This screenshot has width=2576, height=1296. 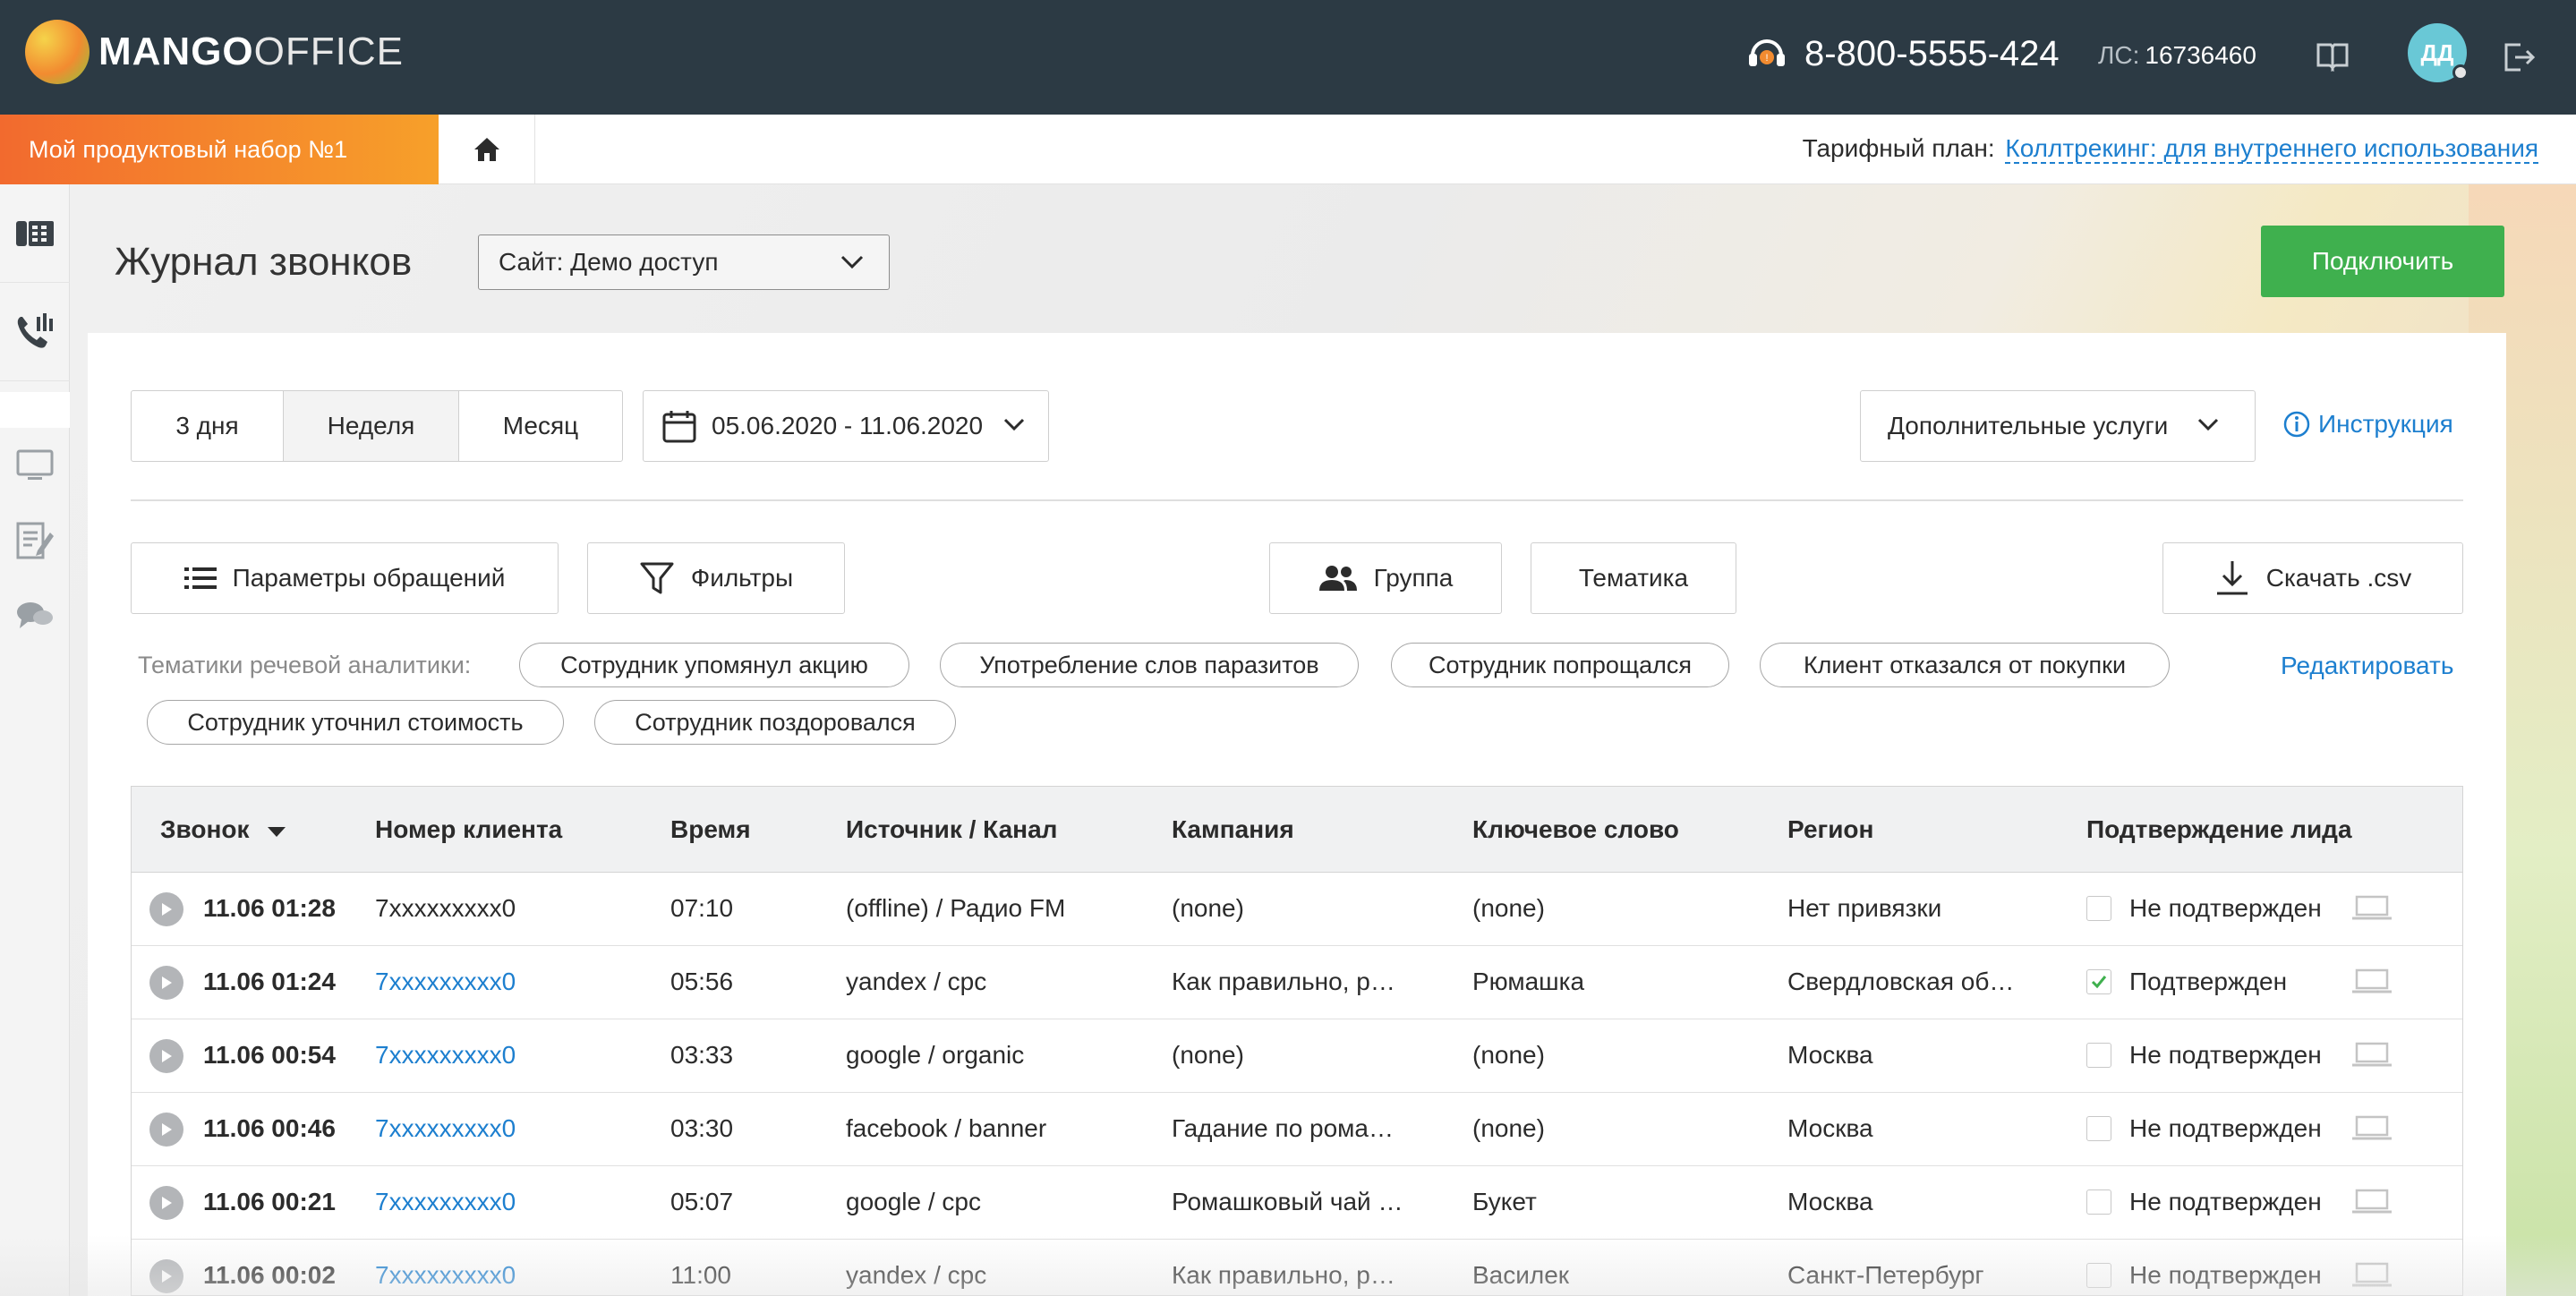 What do you see at coordinates (714, 665) in the screenshot?
I see `topic-chip: Сотрудник упомянул акцию` at bounding box center [714, 665].